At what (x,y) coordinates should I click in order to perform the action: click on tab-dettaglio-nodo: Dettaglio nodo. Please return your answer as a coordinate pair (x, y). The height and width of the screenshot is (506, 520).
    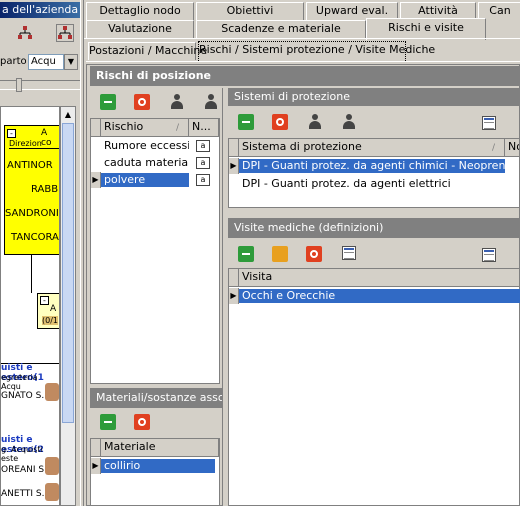
    Looking at the image, I should click on (140, 11).